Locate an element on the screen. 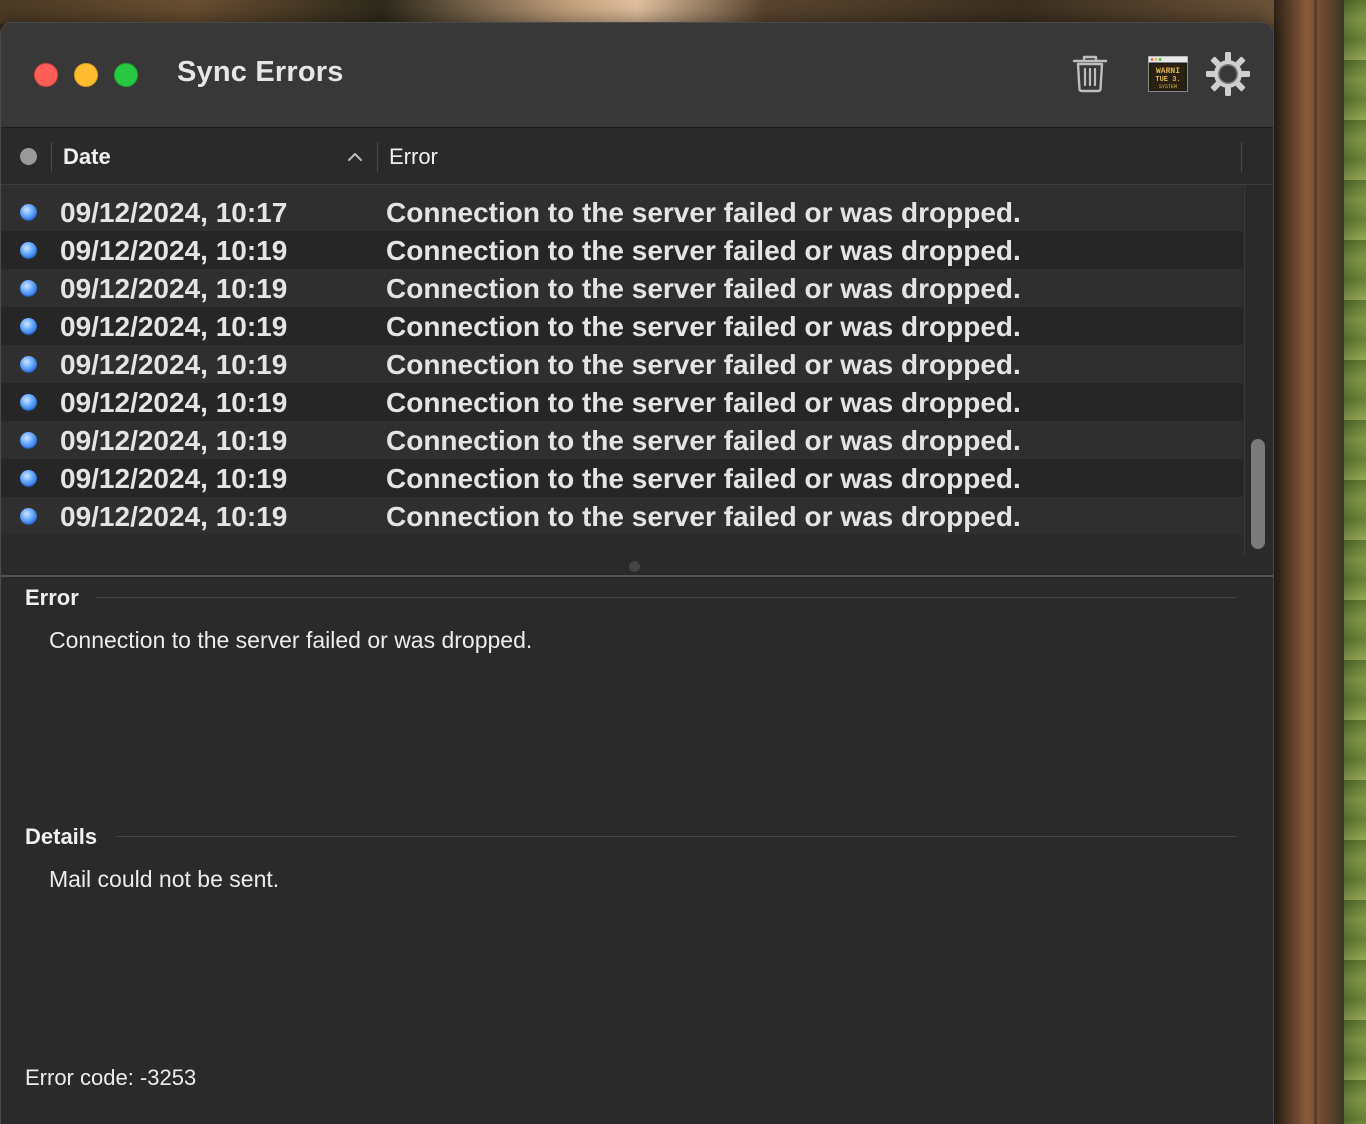 The width and height of the screenshot is (1366, 1124). desktop-wallpaper-top is located at coordinates (637, 12).